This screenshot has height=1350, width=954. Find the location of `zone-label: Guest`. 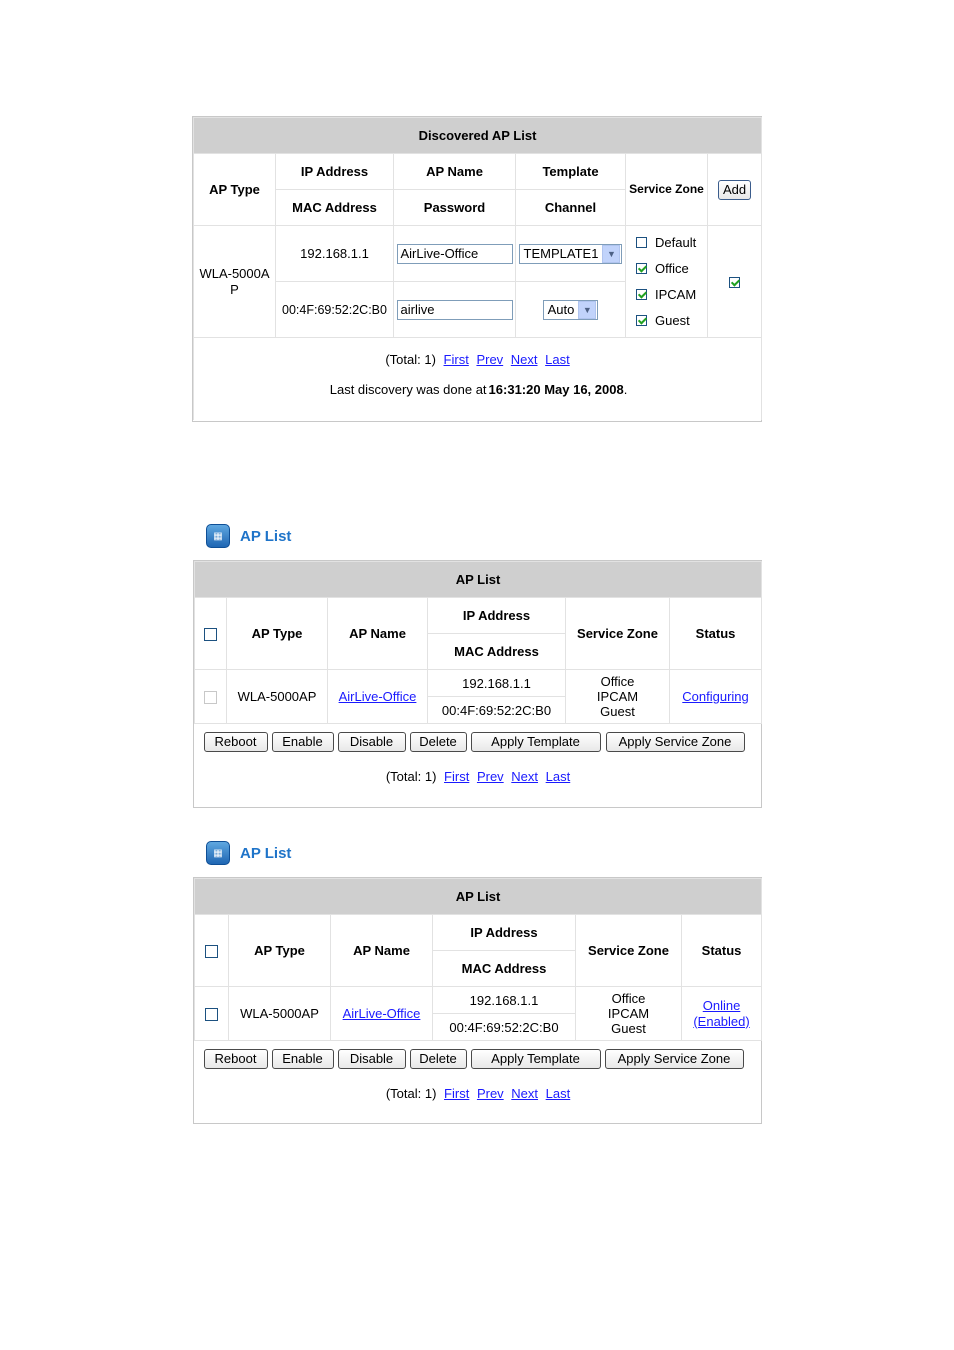

zone-label: Guest is located at coordinates (672, 320).